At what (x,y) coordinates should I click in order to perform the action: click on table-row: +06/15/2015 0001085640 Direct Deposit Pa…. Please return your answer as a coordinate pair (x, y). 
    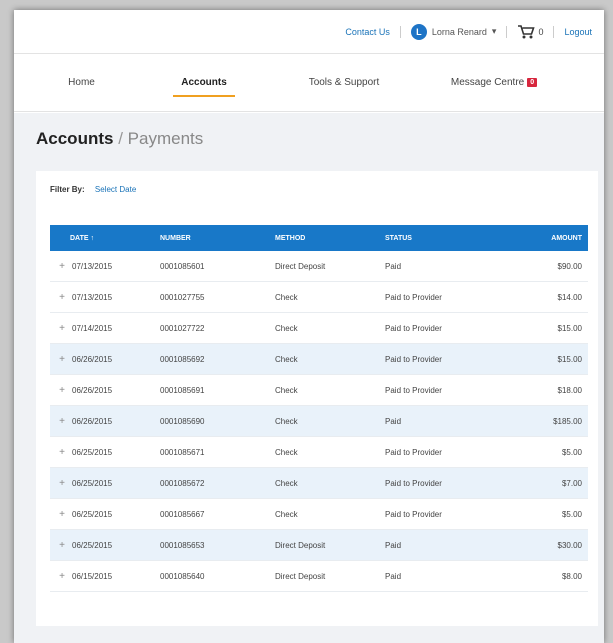
    Looking at the image, I should click on (319, 576).